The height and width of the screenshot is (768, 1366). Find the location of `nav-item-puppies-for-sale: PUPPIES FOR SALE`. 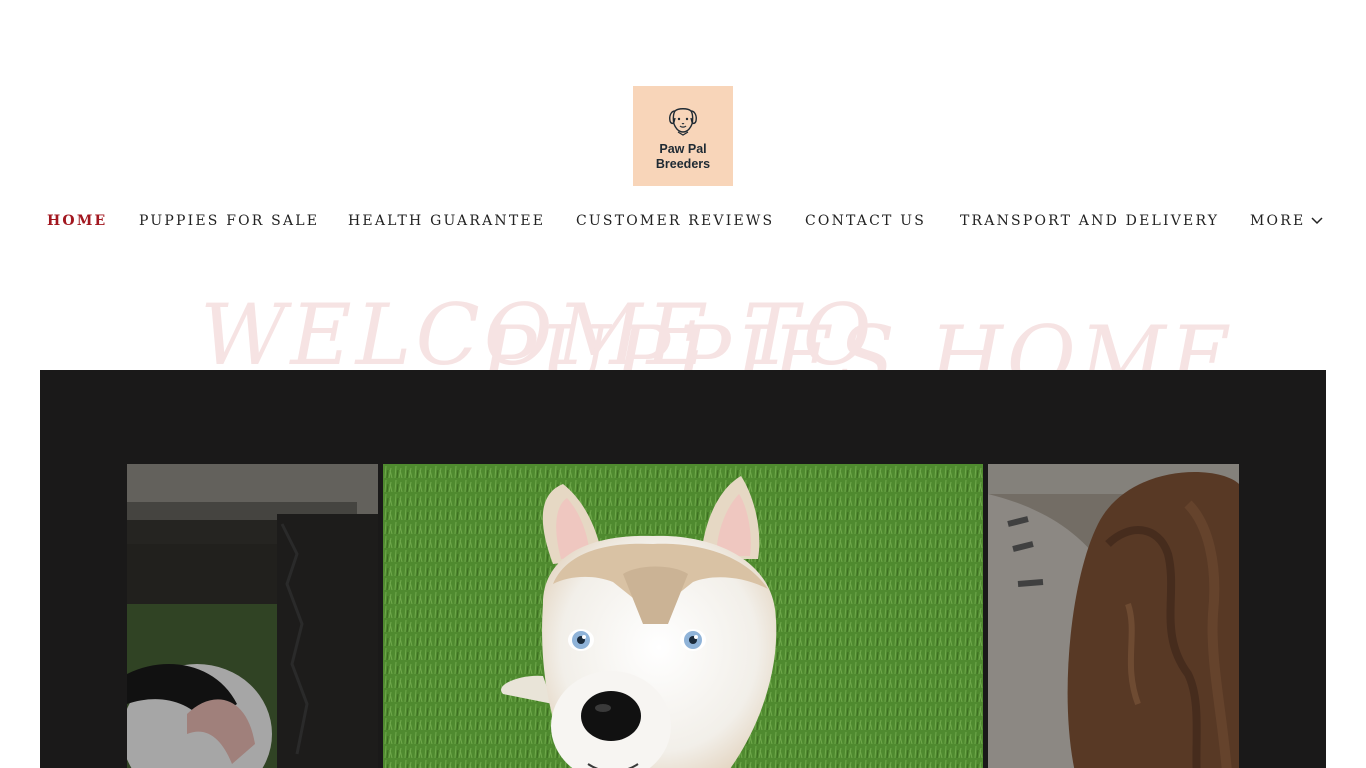

nav-item-puppies-for-sale: PUPPIES FOR SALE is located at coordinates (229, 221).